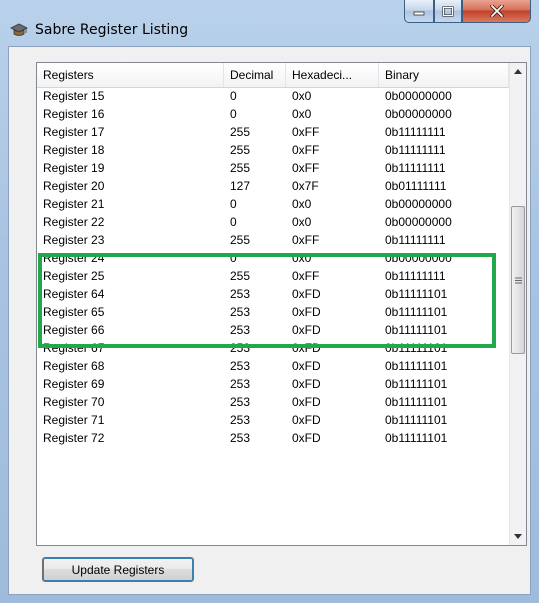 This screenshot has height=603, width=539. I want to click on minimize-button, so click(419, 11).